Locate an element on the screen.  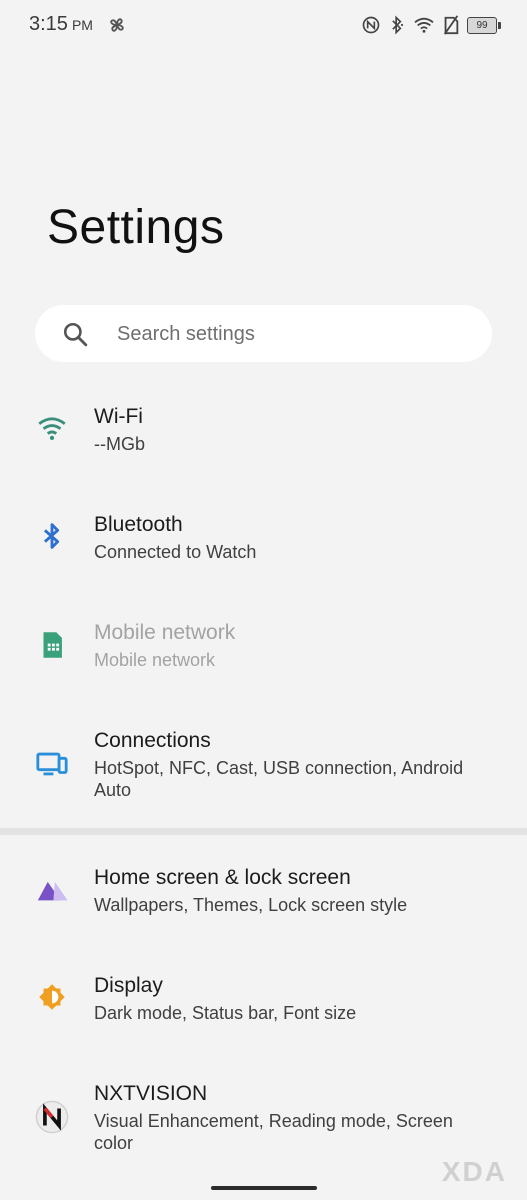
search-icon is located at coordinates (75, 334).